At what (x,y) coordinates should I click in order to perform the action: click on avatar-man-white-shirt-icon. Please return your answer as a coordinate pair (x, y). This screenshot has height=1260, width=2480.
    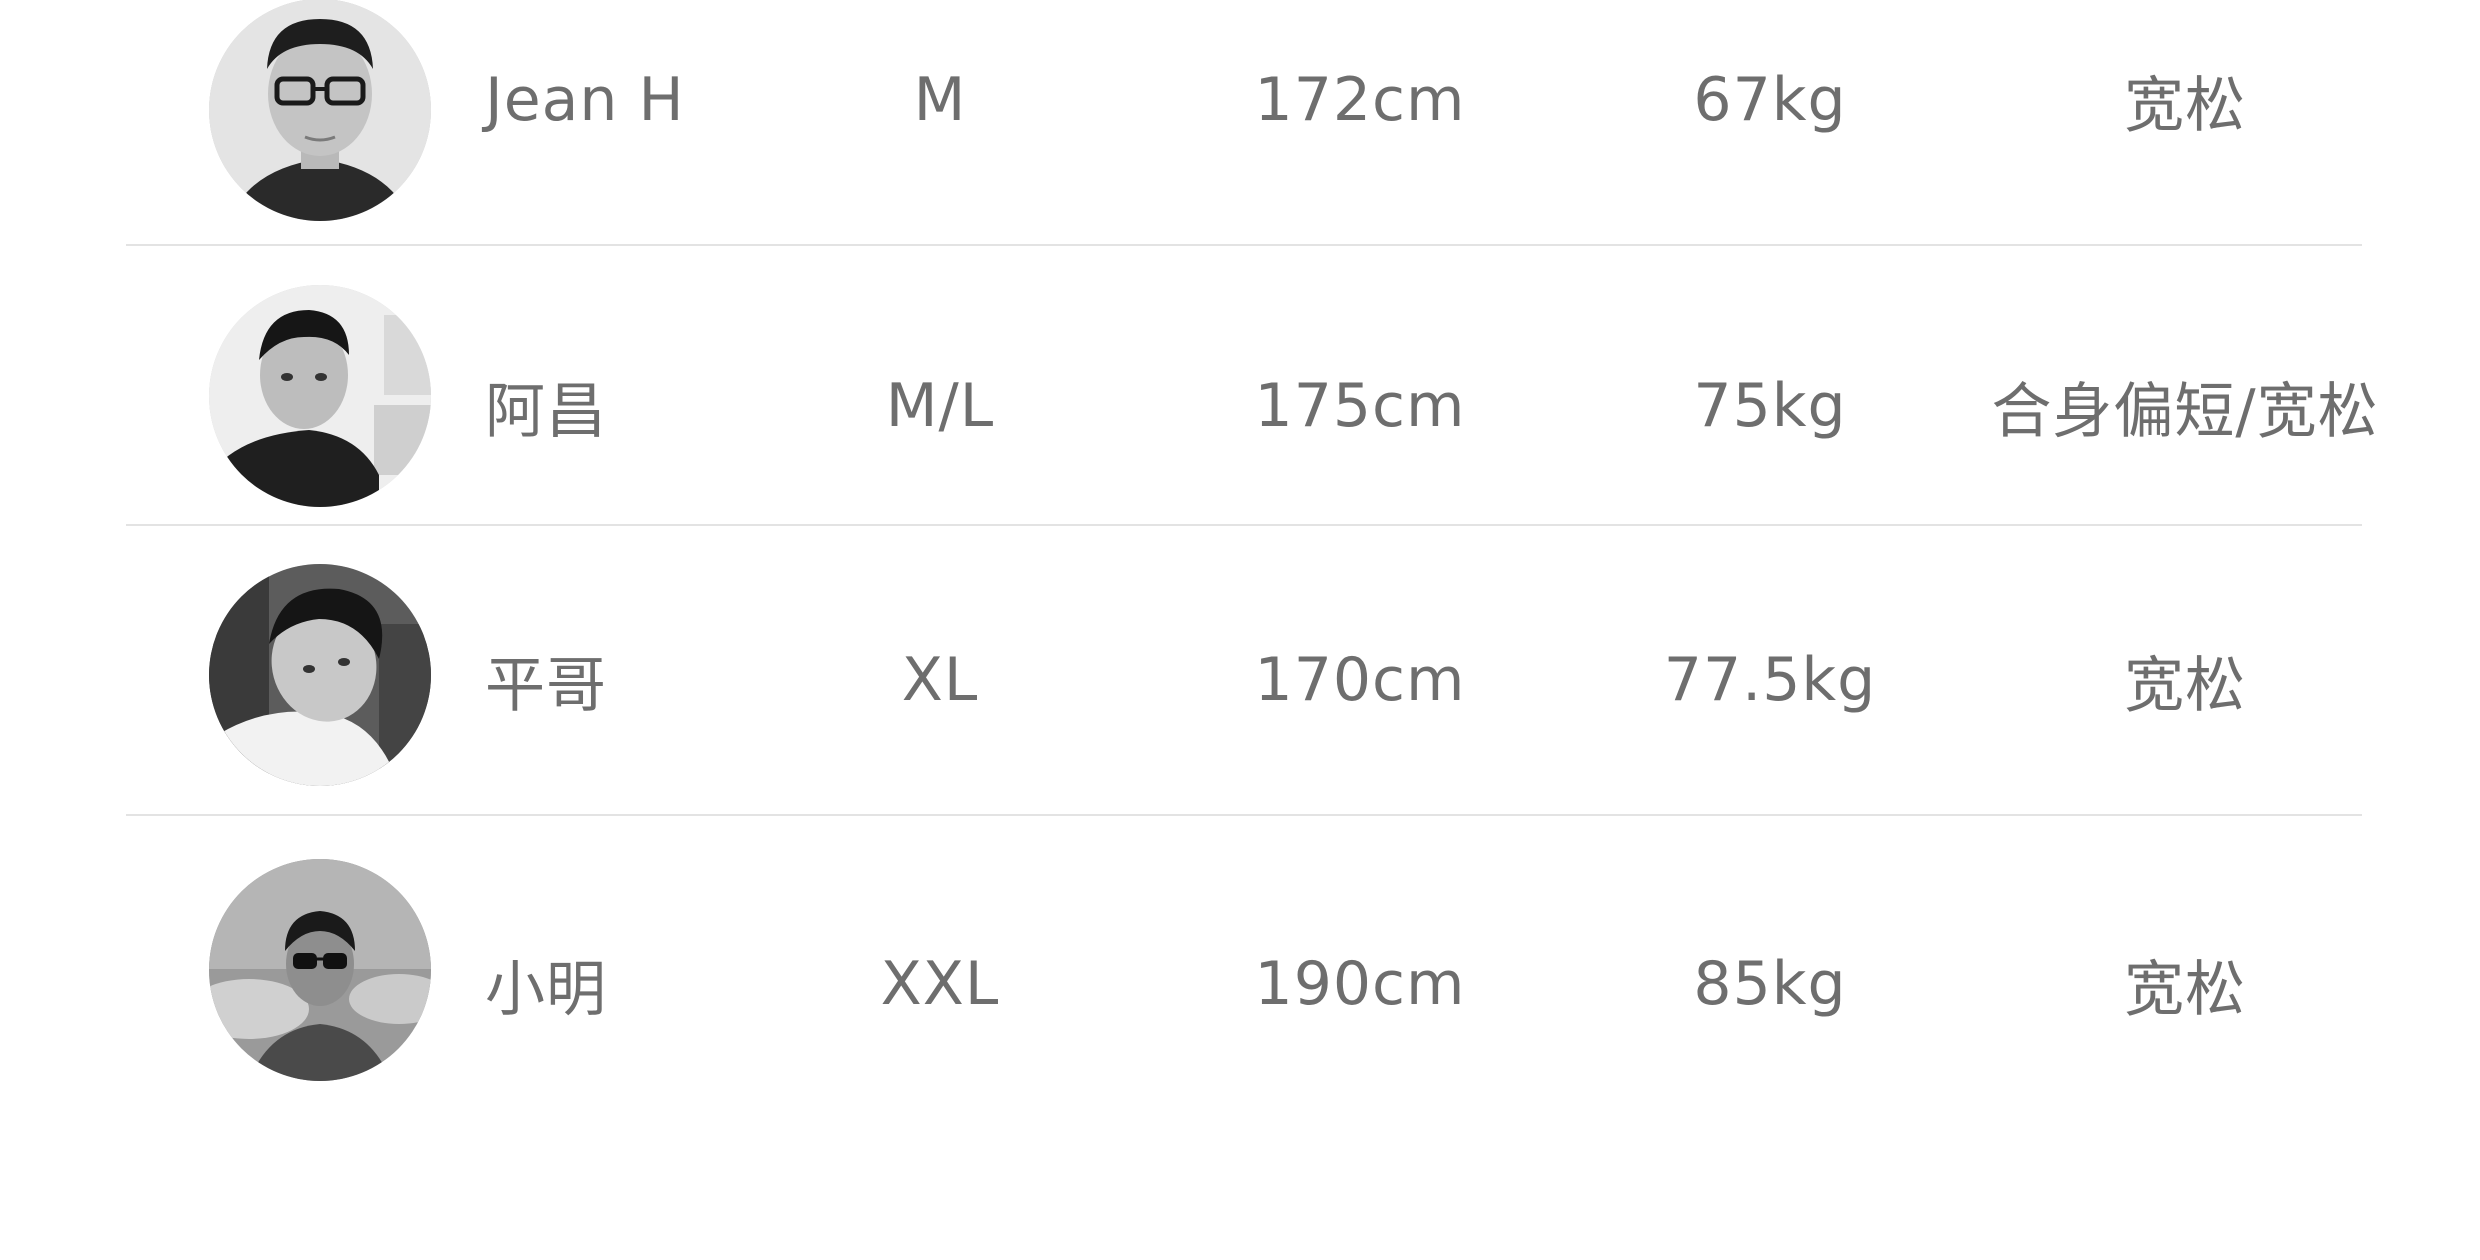
    Looking at the image, I should click on (320, 675).